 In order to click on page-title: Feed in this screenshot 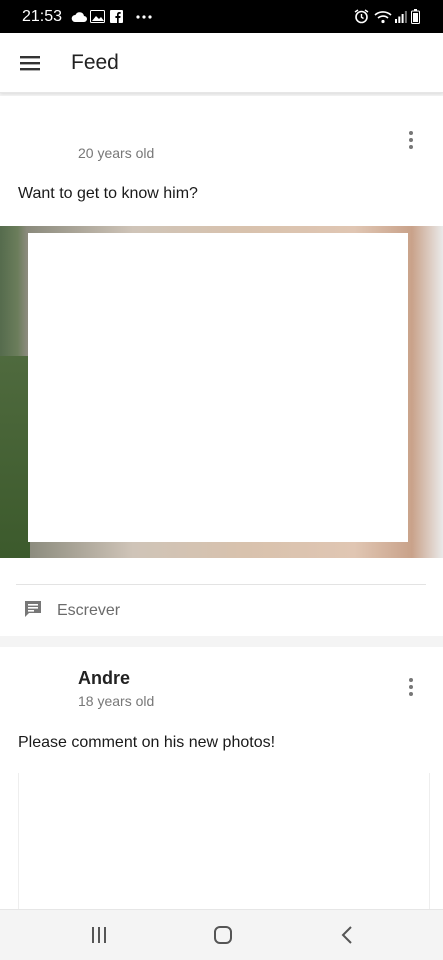, I will do `click(95, 62)`.